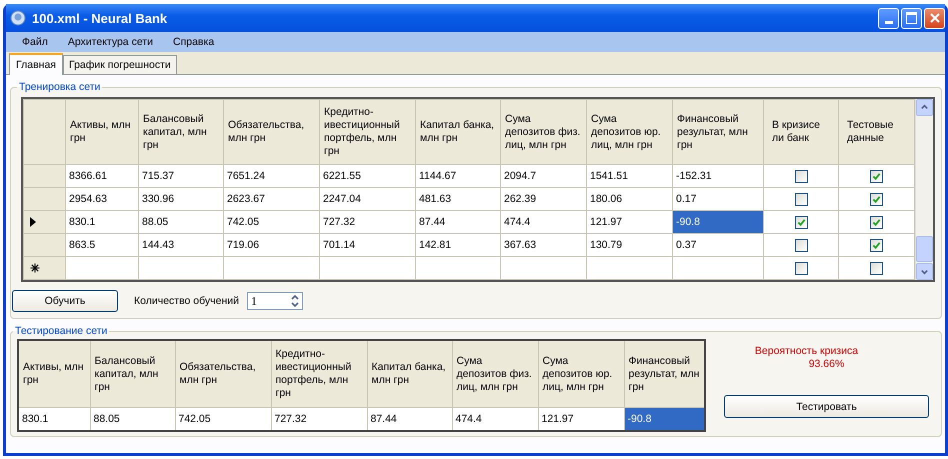 The width and height of the screenshot is (948, 459). I want to click on close-icon, so click(935, 18).